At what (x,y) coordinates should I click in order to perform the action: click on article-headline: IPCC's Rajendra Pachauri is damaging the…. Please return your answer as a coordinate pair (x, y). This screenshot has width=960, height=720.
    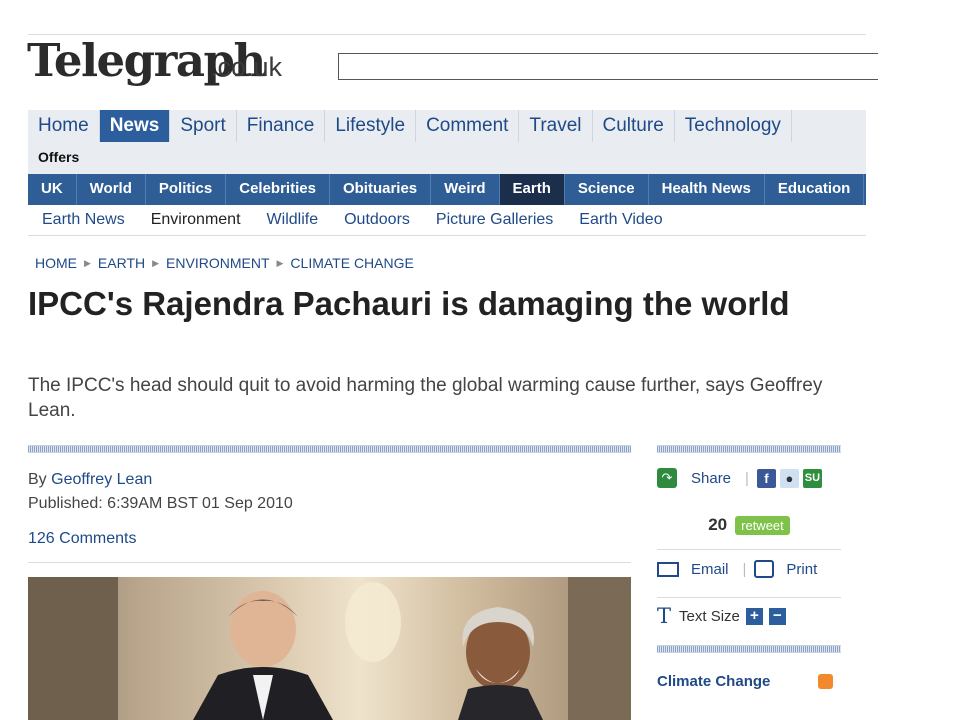
    Looking at the image, I should click on (409, 303).